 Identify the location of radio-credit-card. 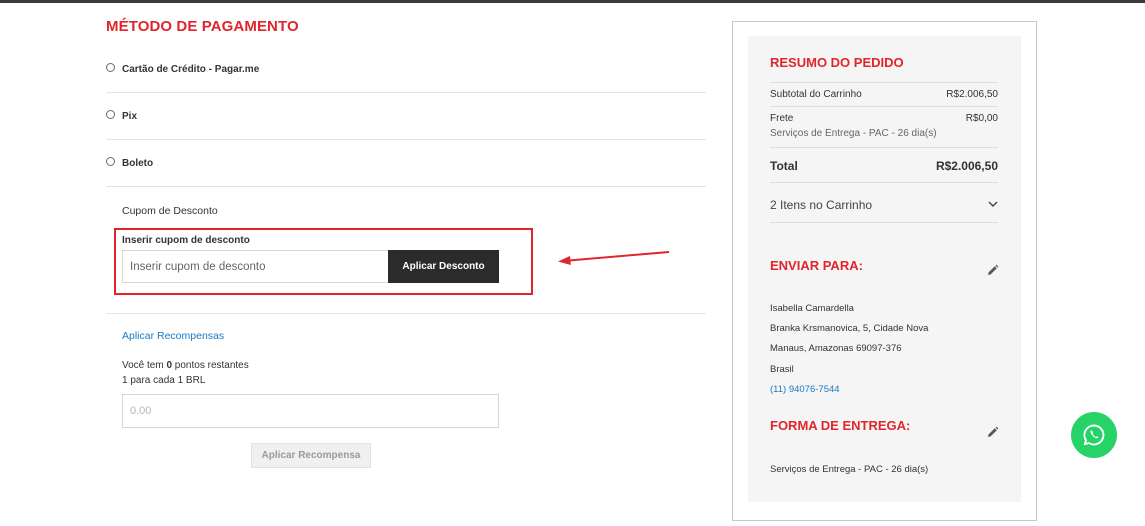
(110, 67).